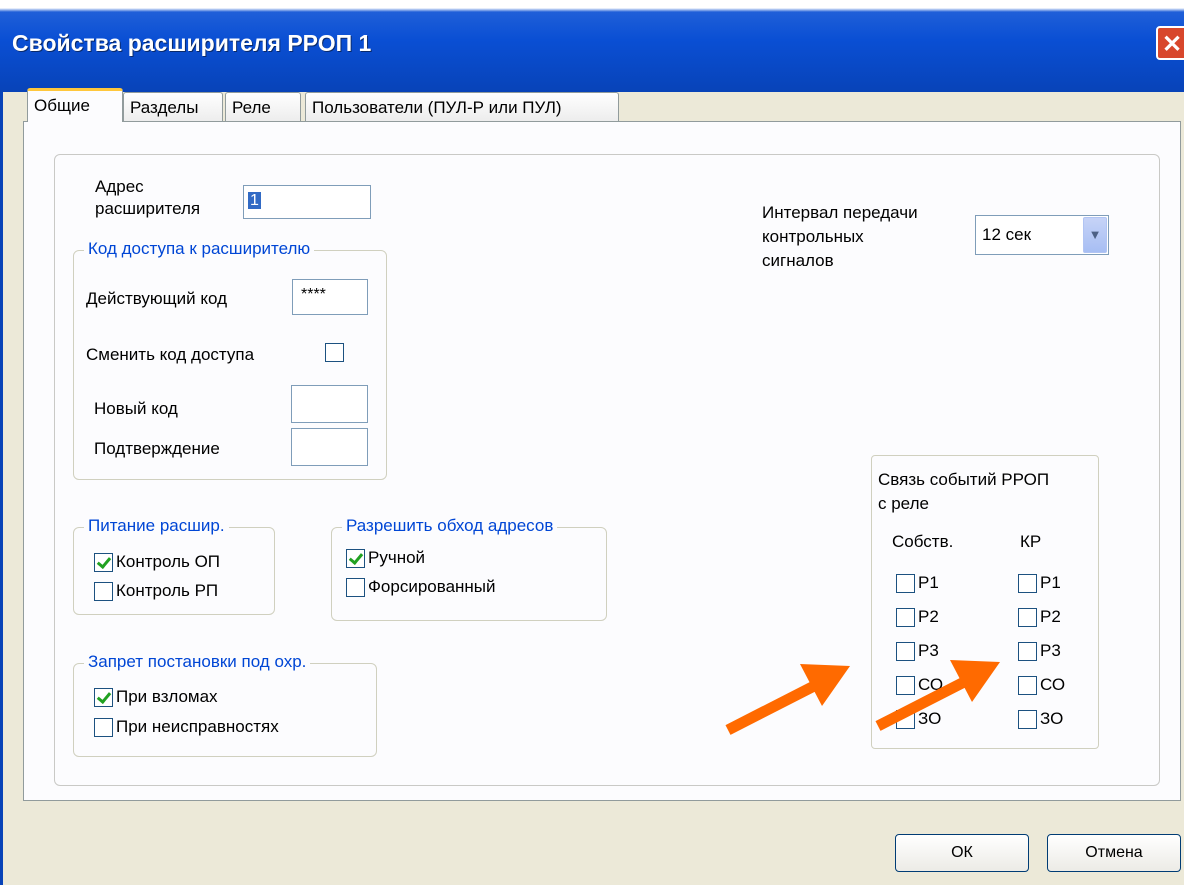 The width and height of the screenshot is (1184, 885). I want to click on own-r2-label: Р2, so click(928, 616).